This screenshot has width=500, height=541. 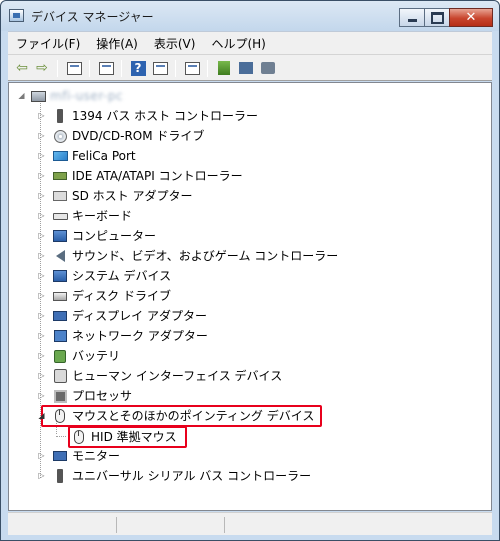 I want to click on tree-item-hid: ▷ ヒューマン インターフェイス デバイス, so click(x=159, y=376).